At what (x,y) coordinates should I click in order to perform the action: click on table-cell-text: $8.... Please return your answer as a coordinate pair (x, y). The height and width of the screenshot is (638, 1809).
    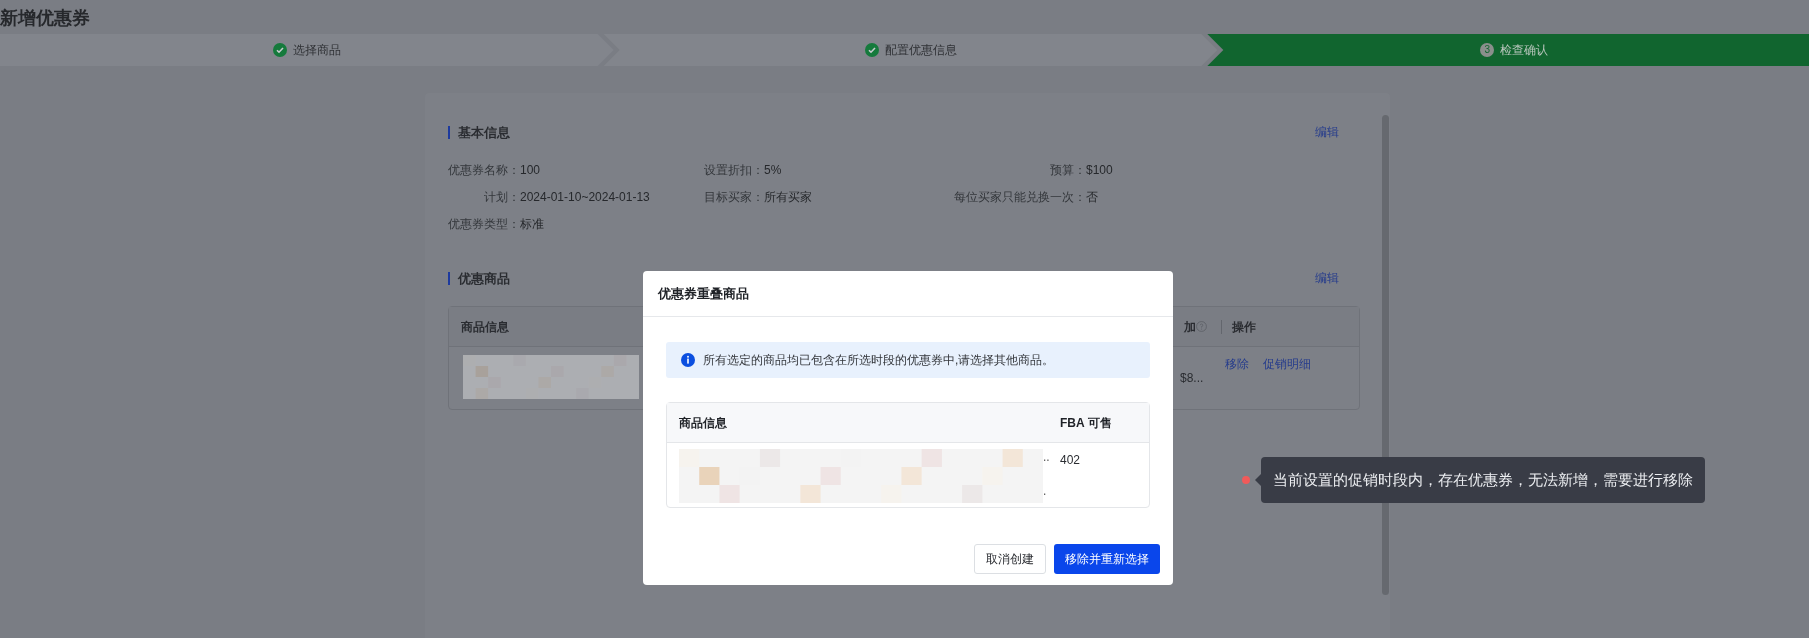
    Looking at the image, I should click on (1192, 378).